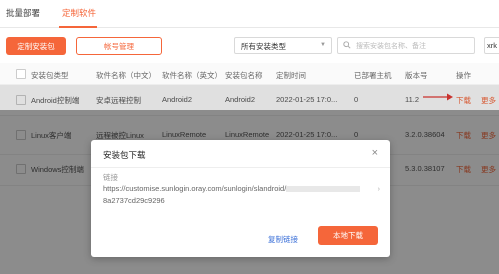 This screenshot has height=274, width=499. What do you see at coordinates (323, 189) in the screenshot?
I see `redacted-segment` at bounding box center [323, 189].